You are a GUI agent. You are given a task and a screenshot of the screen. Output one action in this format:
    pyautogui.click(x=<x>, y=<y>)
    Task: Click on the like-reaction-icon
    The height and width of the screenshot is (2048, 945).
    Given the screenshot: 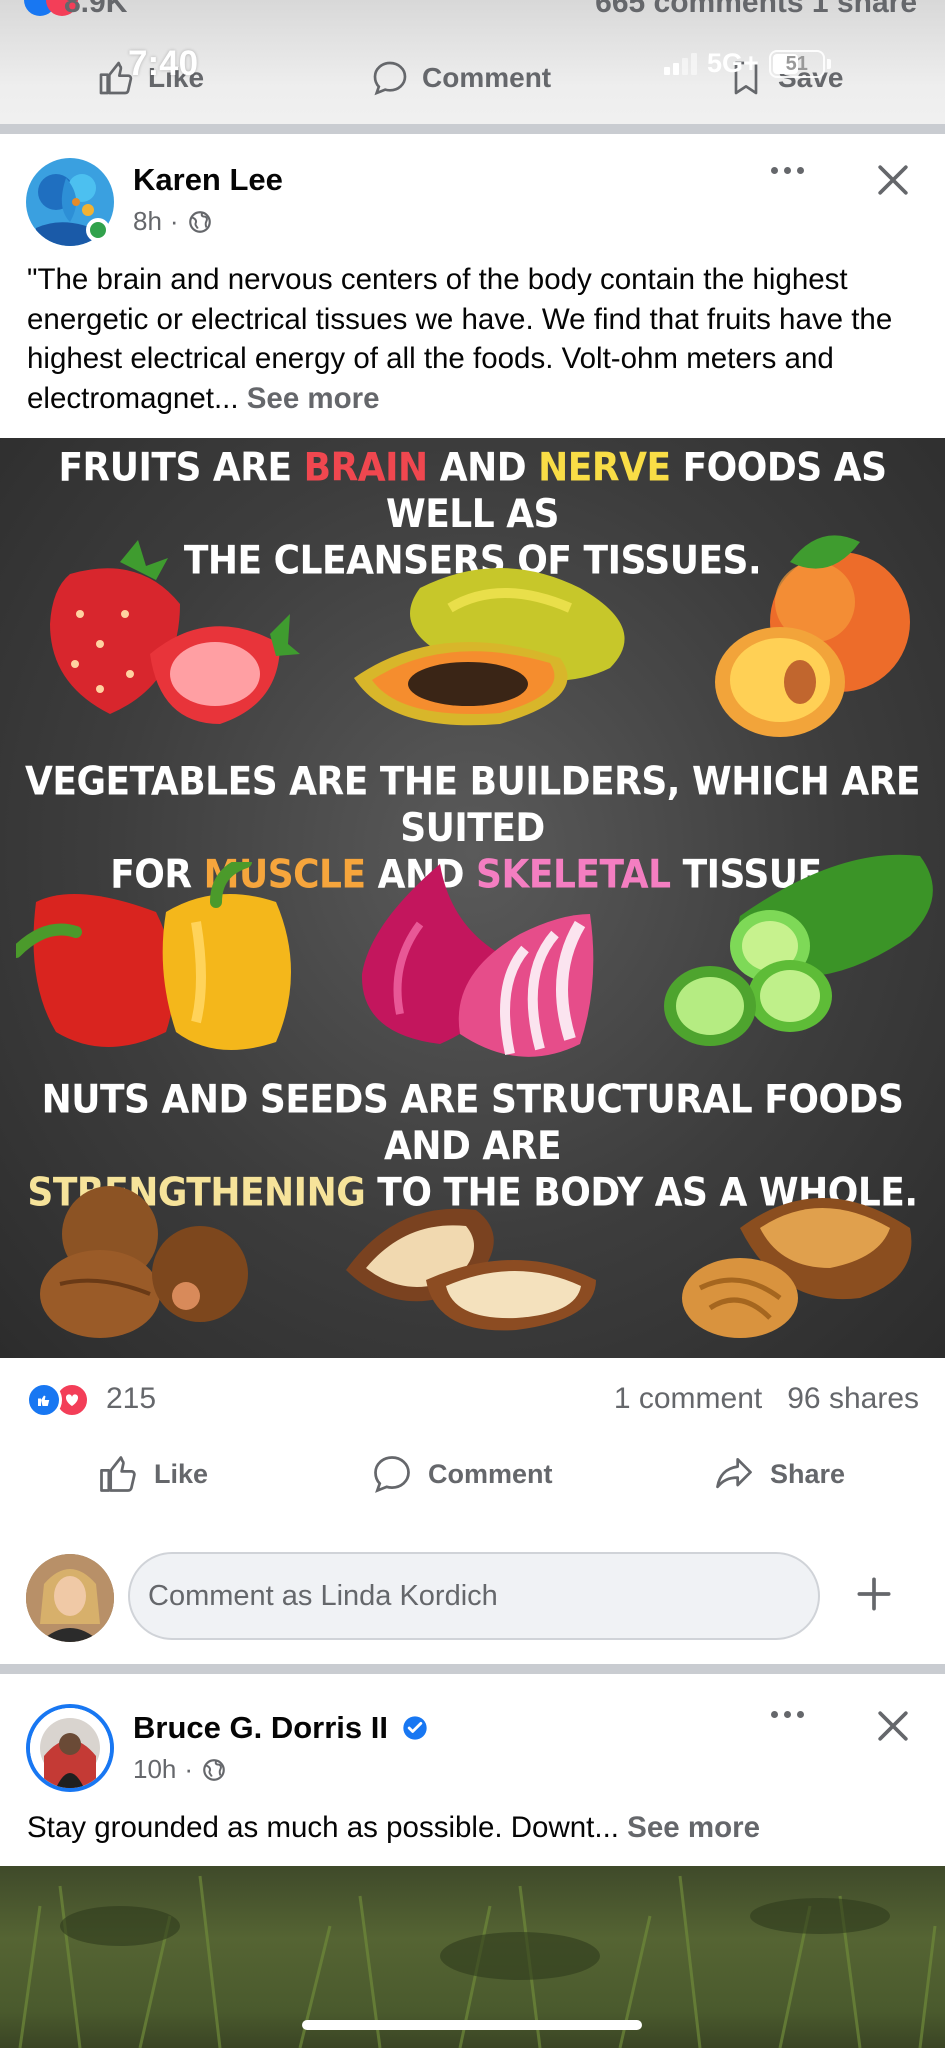 What is the action you would take?
    pyautogui.click(x=44, y=1400)
    